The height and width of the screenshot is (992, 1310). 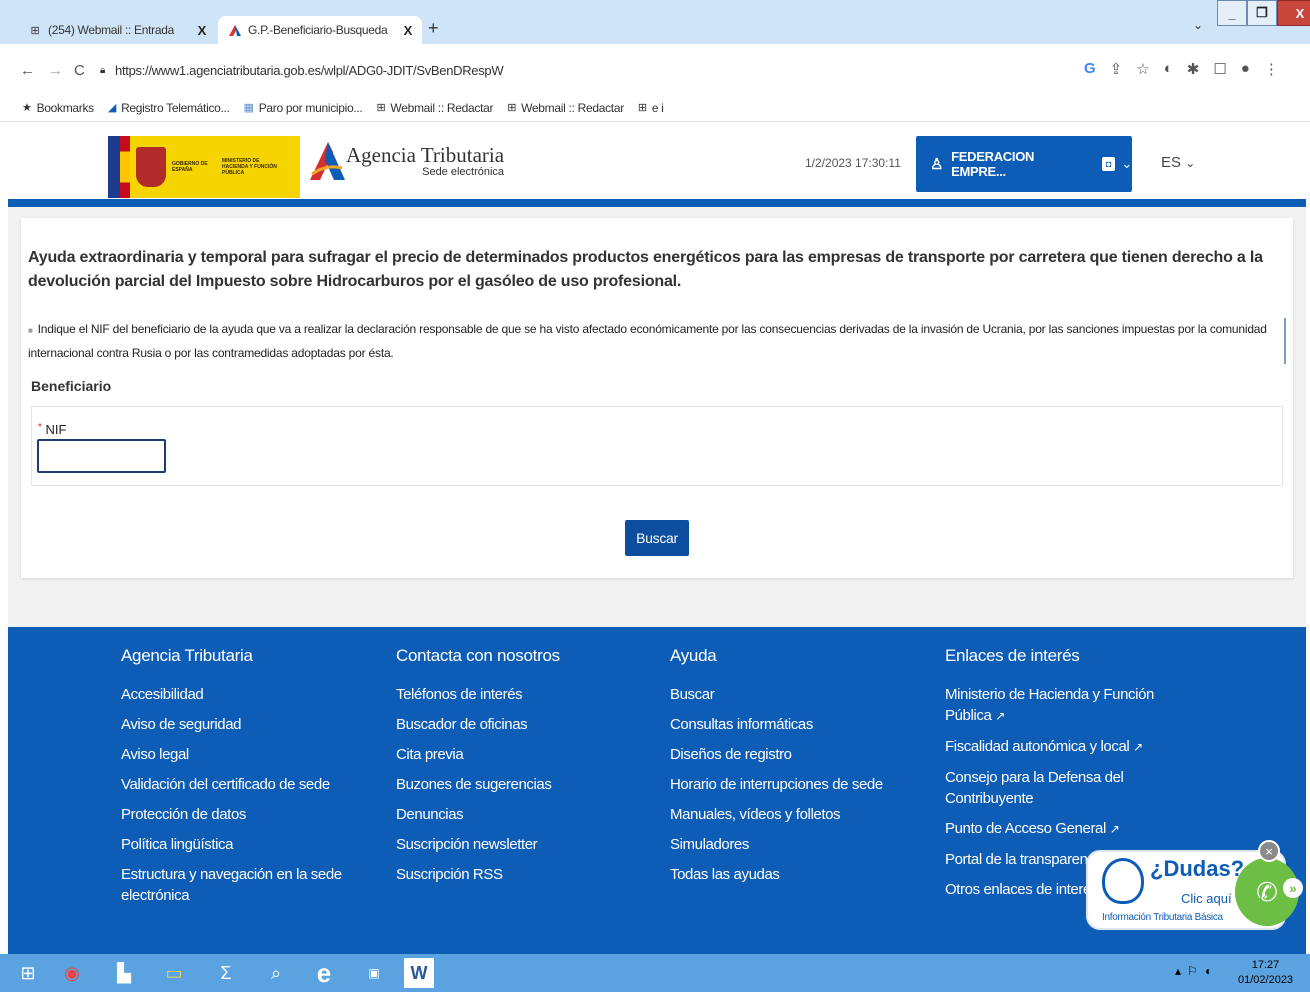 What do you see at coordinates (1293, 888) in the screenshot?
I see `expand-arrow-icon: »` at bounding box center [1293, 888].